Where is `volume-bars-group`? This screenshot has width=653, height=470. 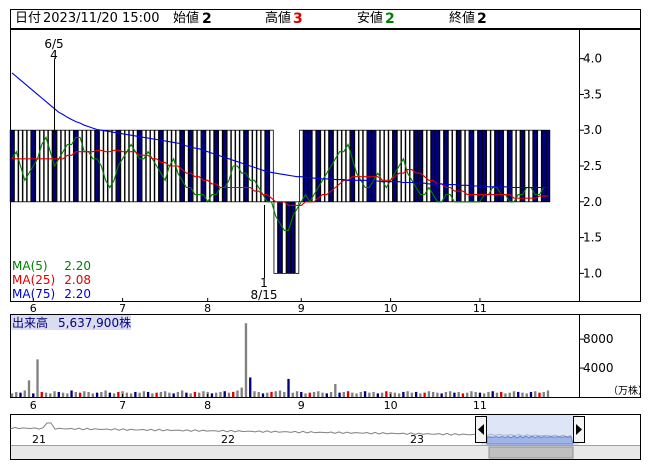 volume-bars-group is located at coordinates (280, 360).